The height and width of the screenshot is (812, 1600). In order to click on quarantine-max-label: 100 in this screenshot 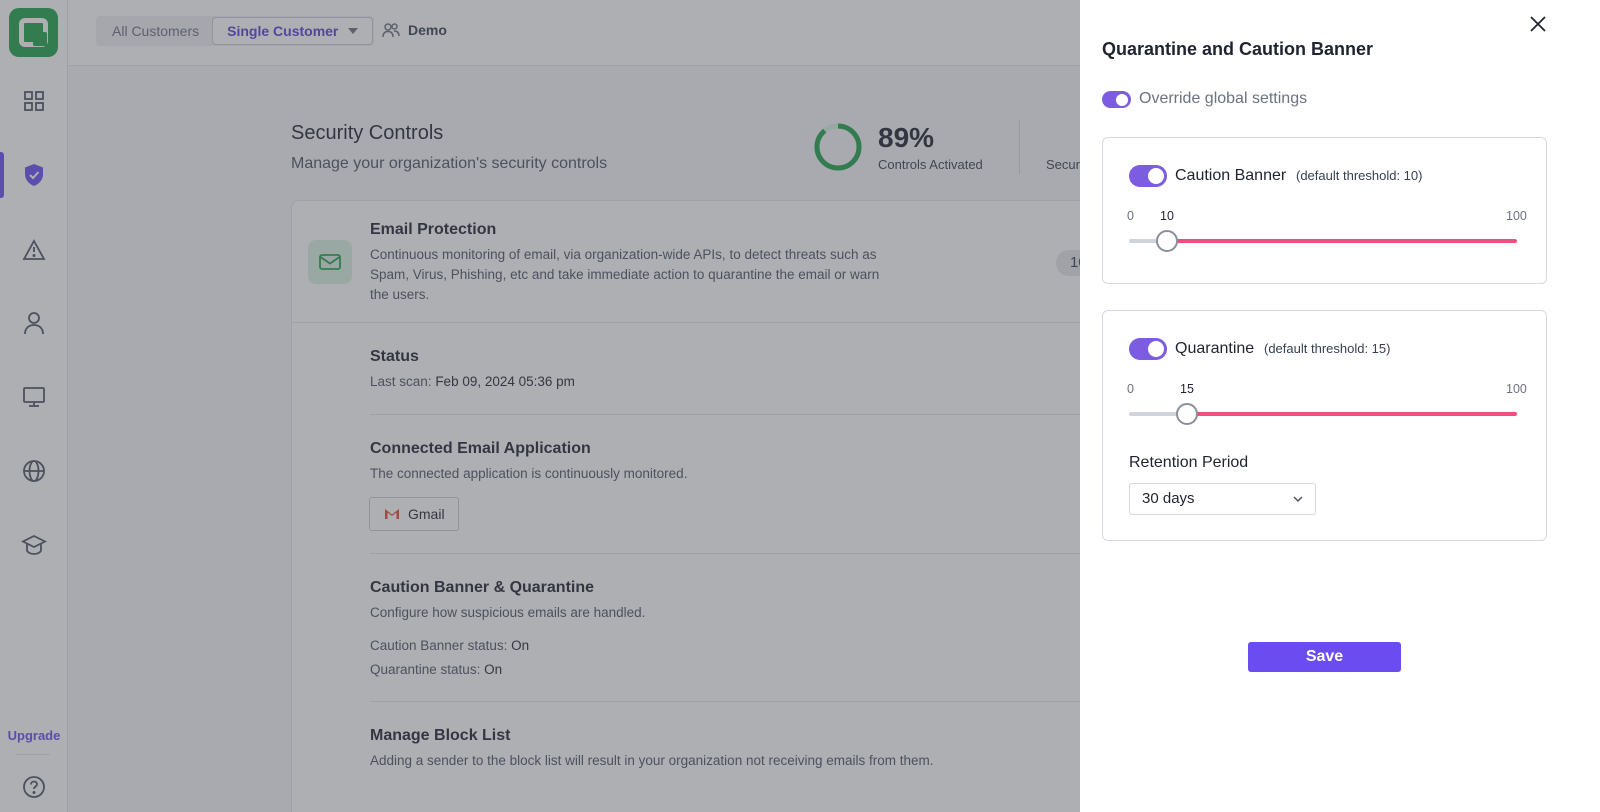, I will do `click(1516, 389)`.